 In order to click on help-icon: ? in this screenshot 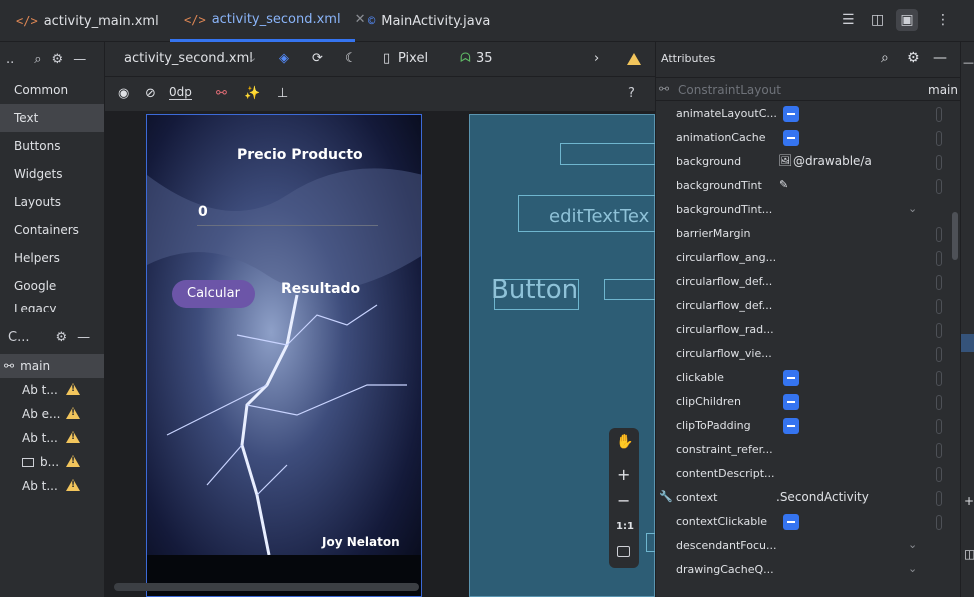, I will do `click(631, 93)`.